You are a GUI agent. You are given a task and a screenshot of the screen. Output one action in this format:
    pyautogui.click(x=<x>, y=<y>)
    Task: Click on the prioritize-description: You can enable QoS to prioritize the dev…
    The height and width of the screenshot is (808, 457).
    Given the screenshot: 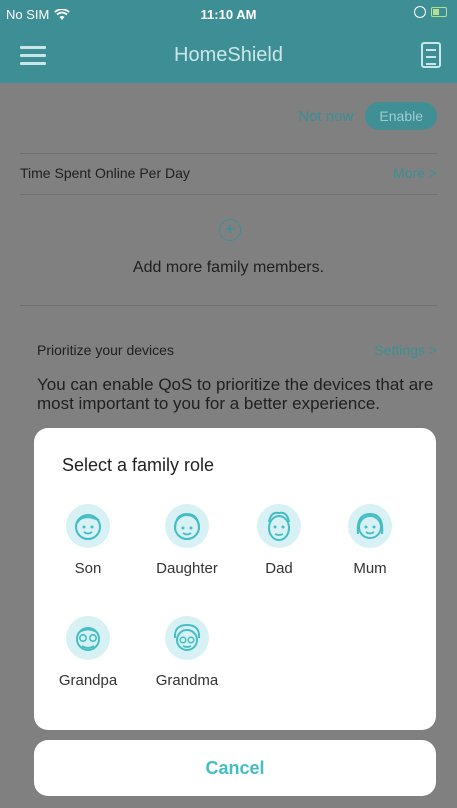 What is the action you would take?
    pyautogui.click(x=235, y=394)
    